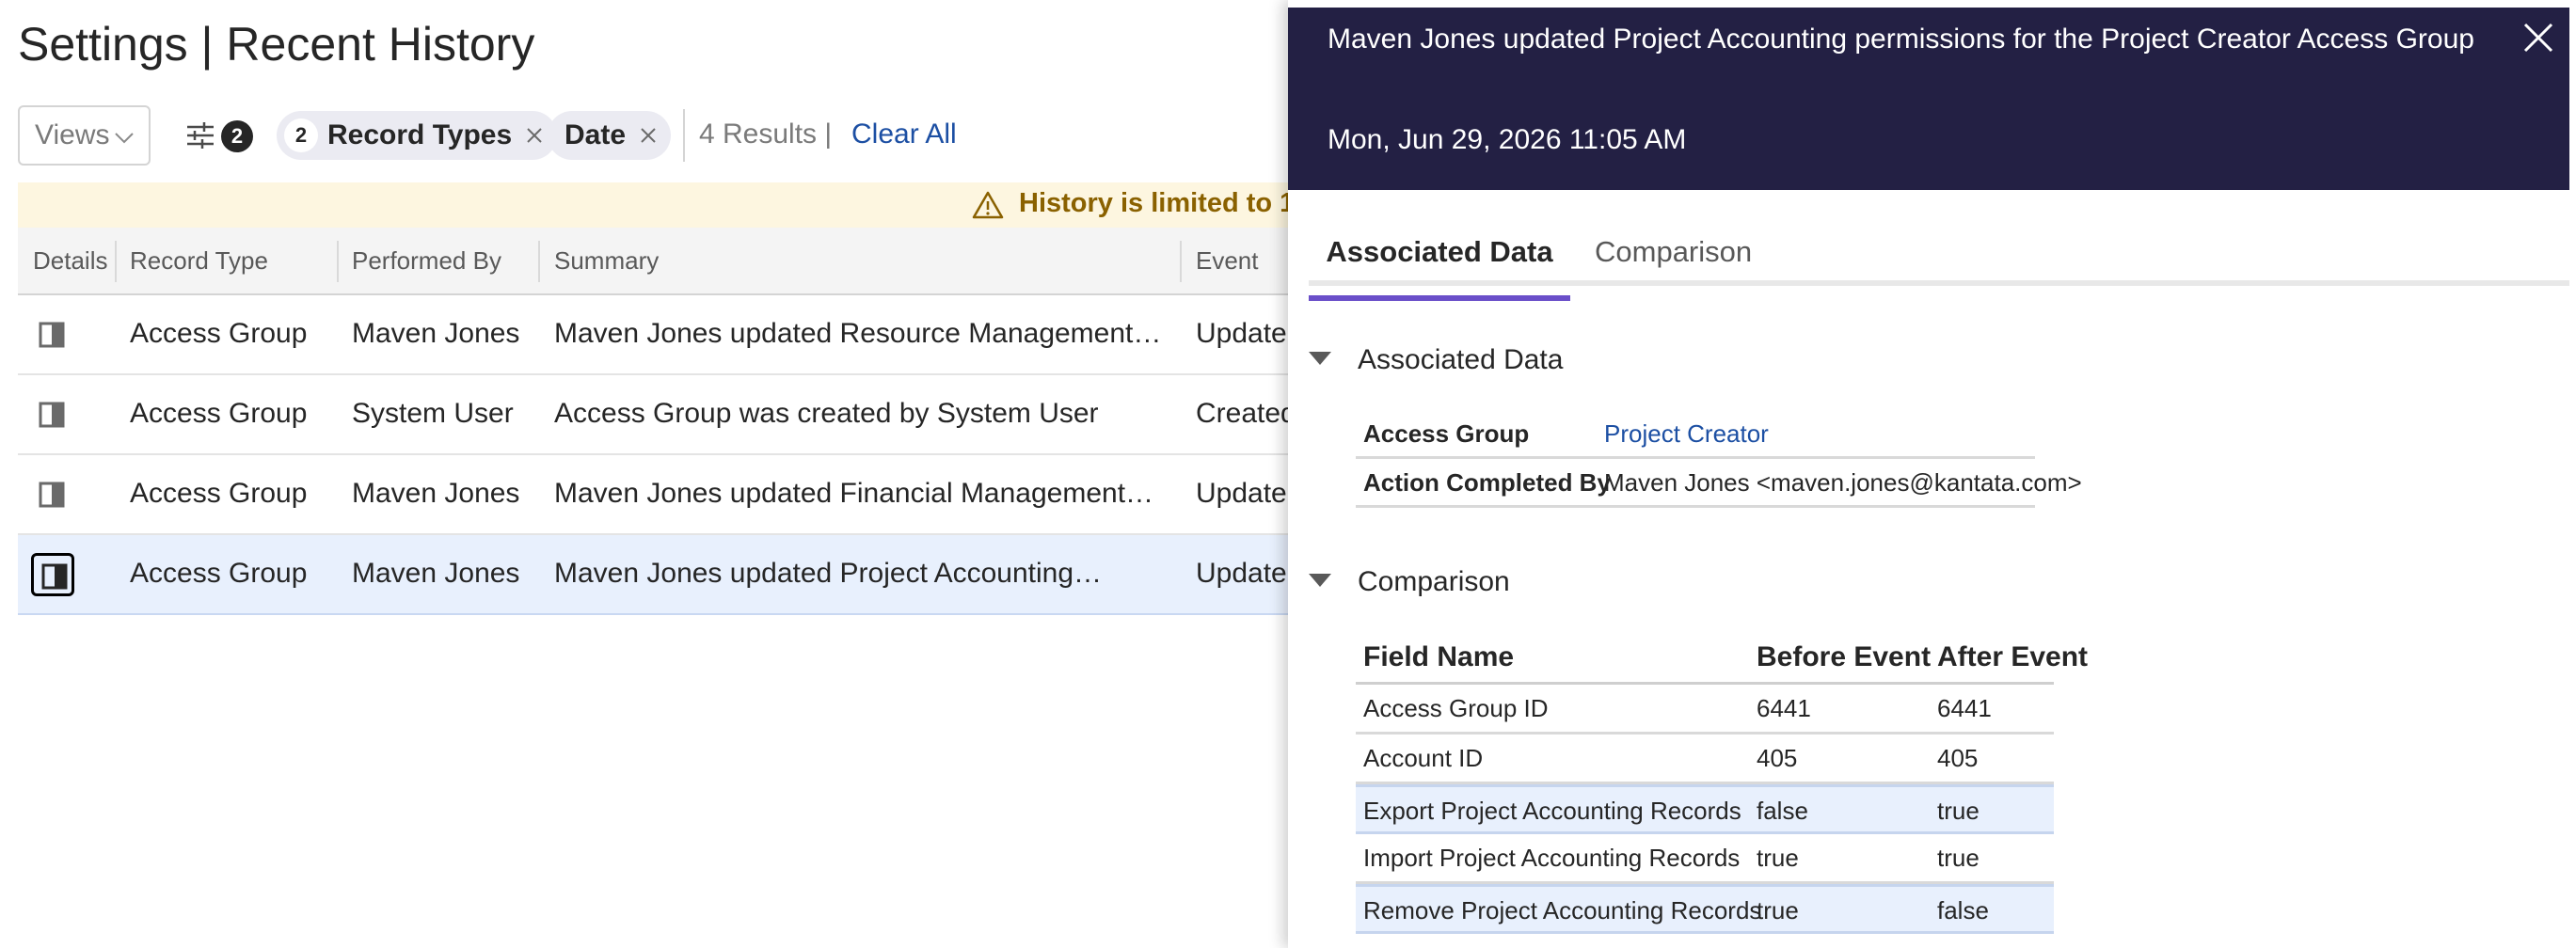  Describe the element at coordinates (1439, 656) in the screenshot. I see `column-header-field-name: Field Name` at that location.